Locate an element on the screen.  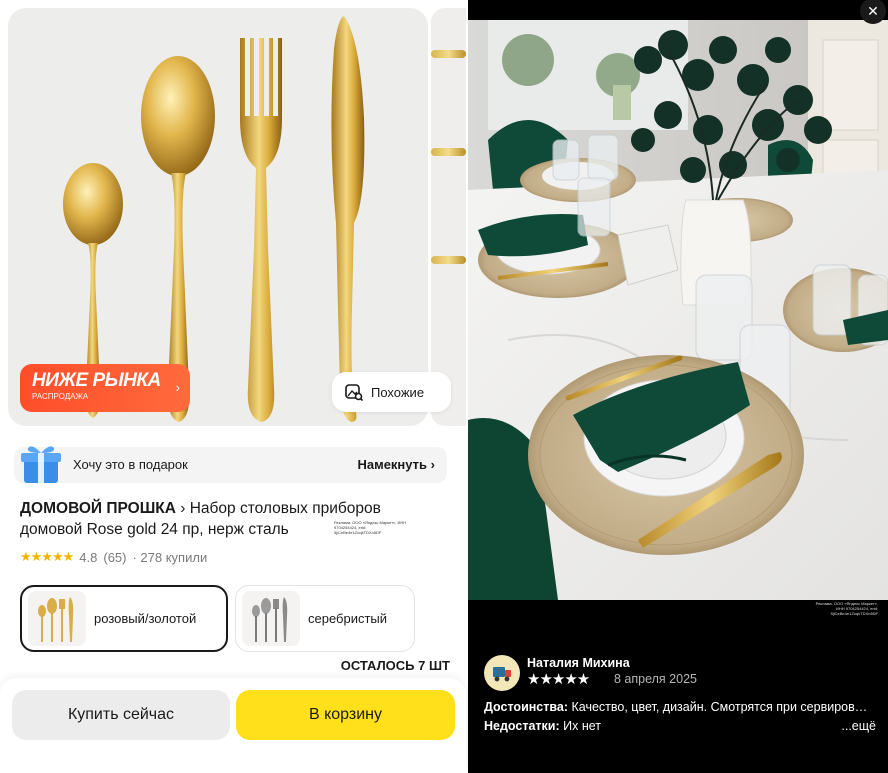
variant-label: серебристый is located at coordinates (348, 618).